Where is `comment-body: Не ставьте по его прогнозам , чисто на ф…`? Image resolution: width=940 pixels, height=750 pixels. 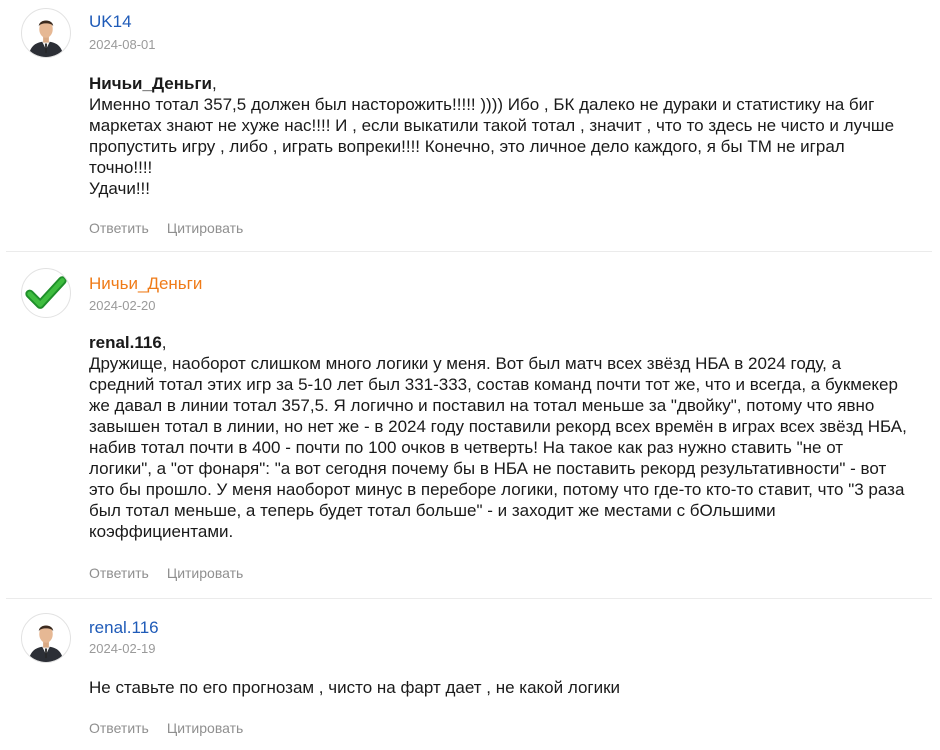
comment-body: Не ставьте по его прогнозам , чисто на ф… is located at coordinates (499, 687).